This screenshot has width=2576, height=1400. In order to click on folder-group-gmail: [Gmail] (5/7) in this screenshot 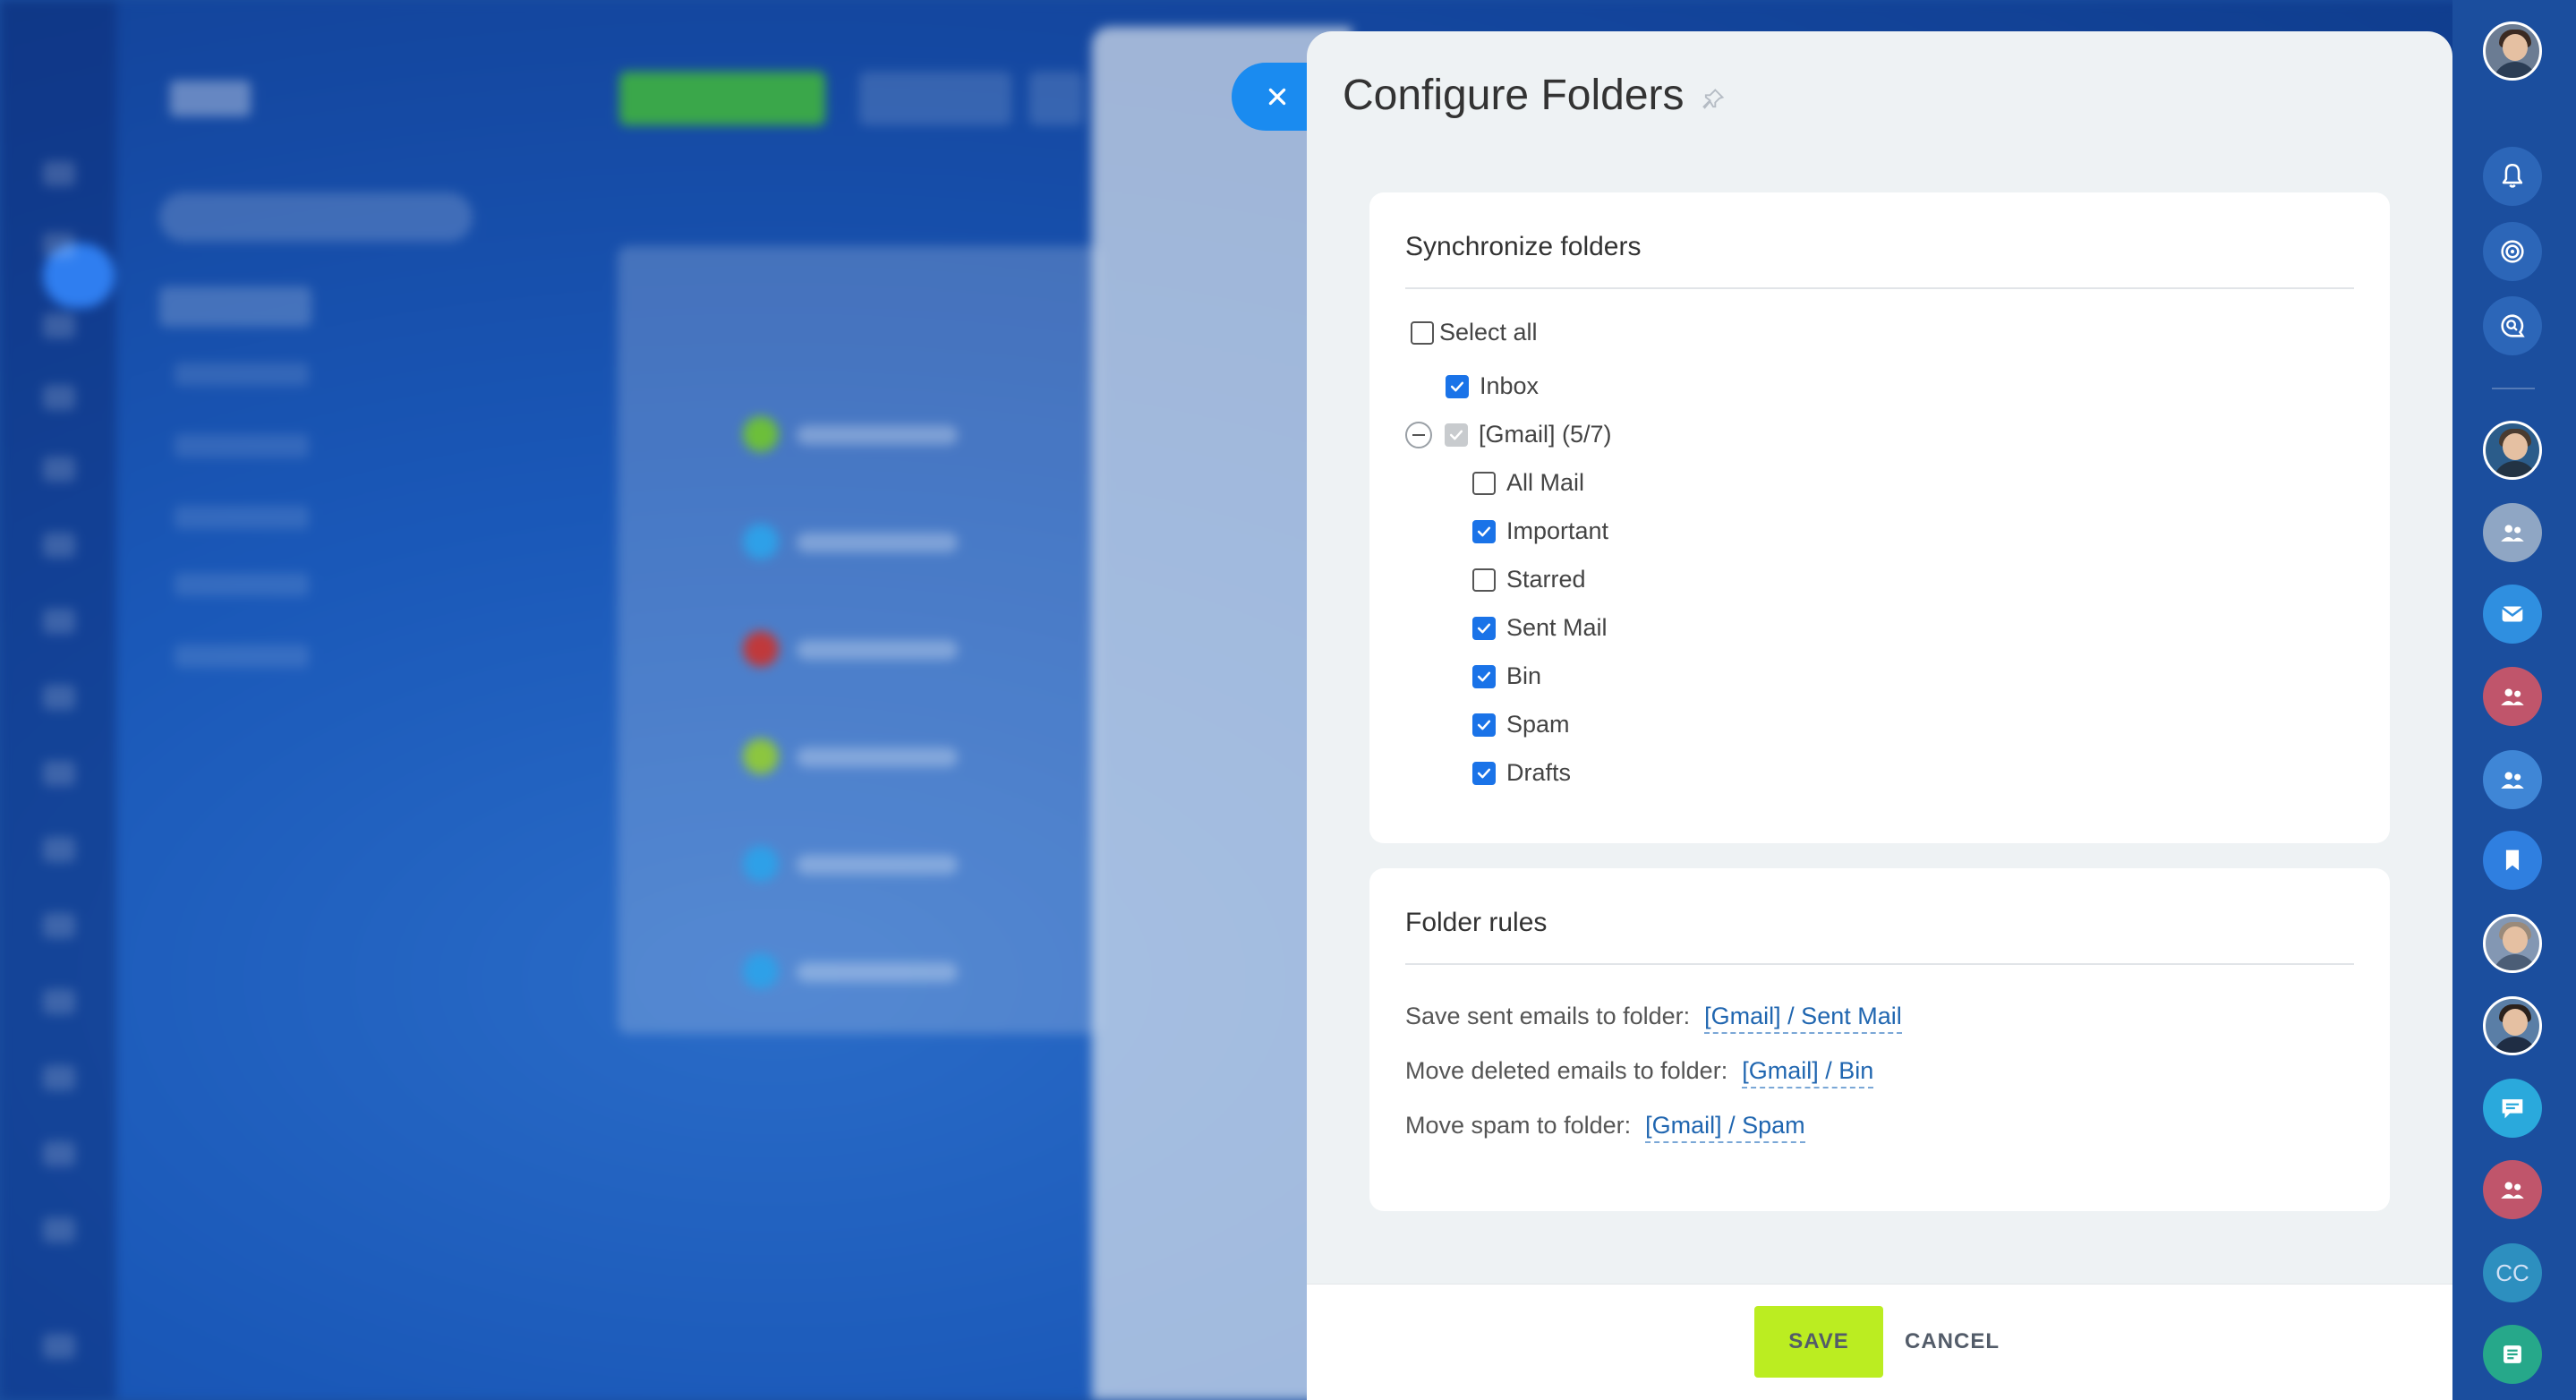, I will do `click(1508, 434)`.